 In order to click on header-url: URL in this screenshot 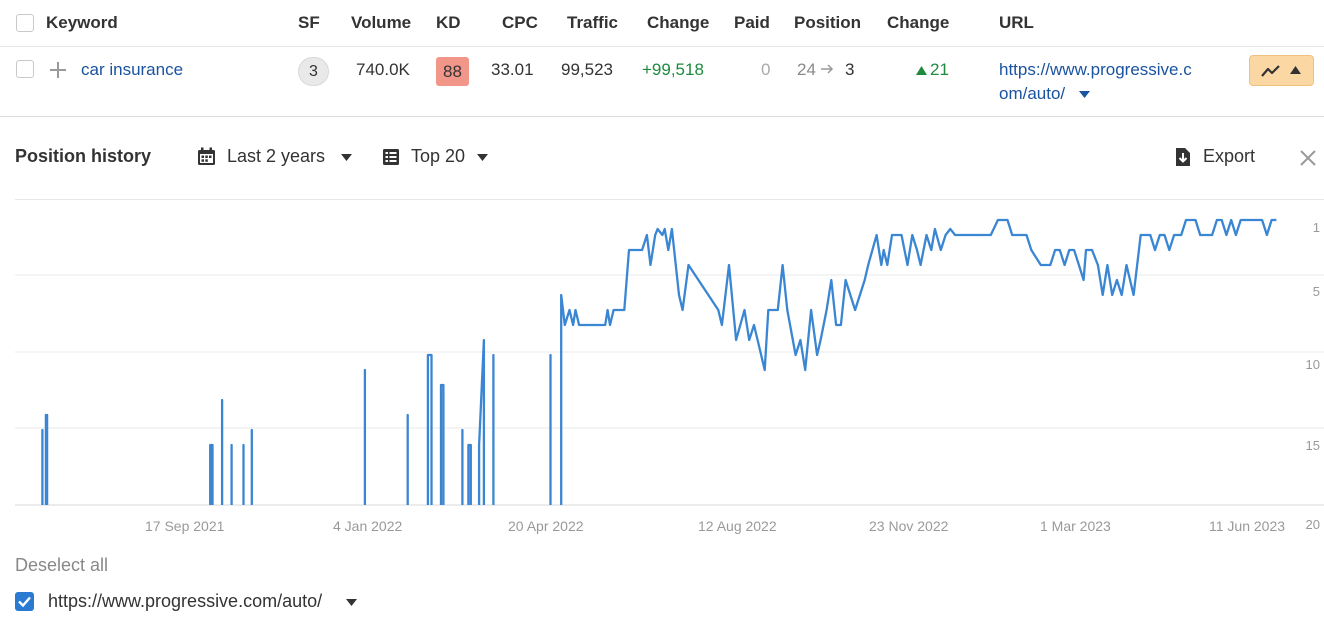, I will do `click(1016, 23)`.